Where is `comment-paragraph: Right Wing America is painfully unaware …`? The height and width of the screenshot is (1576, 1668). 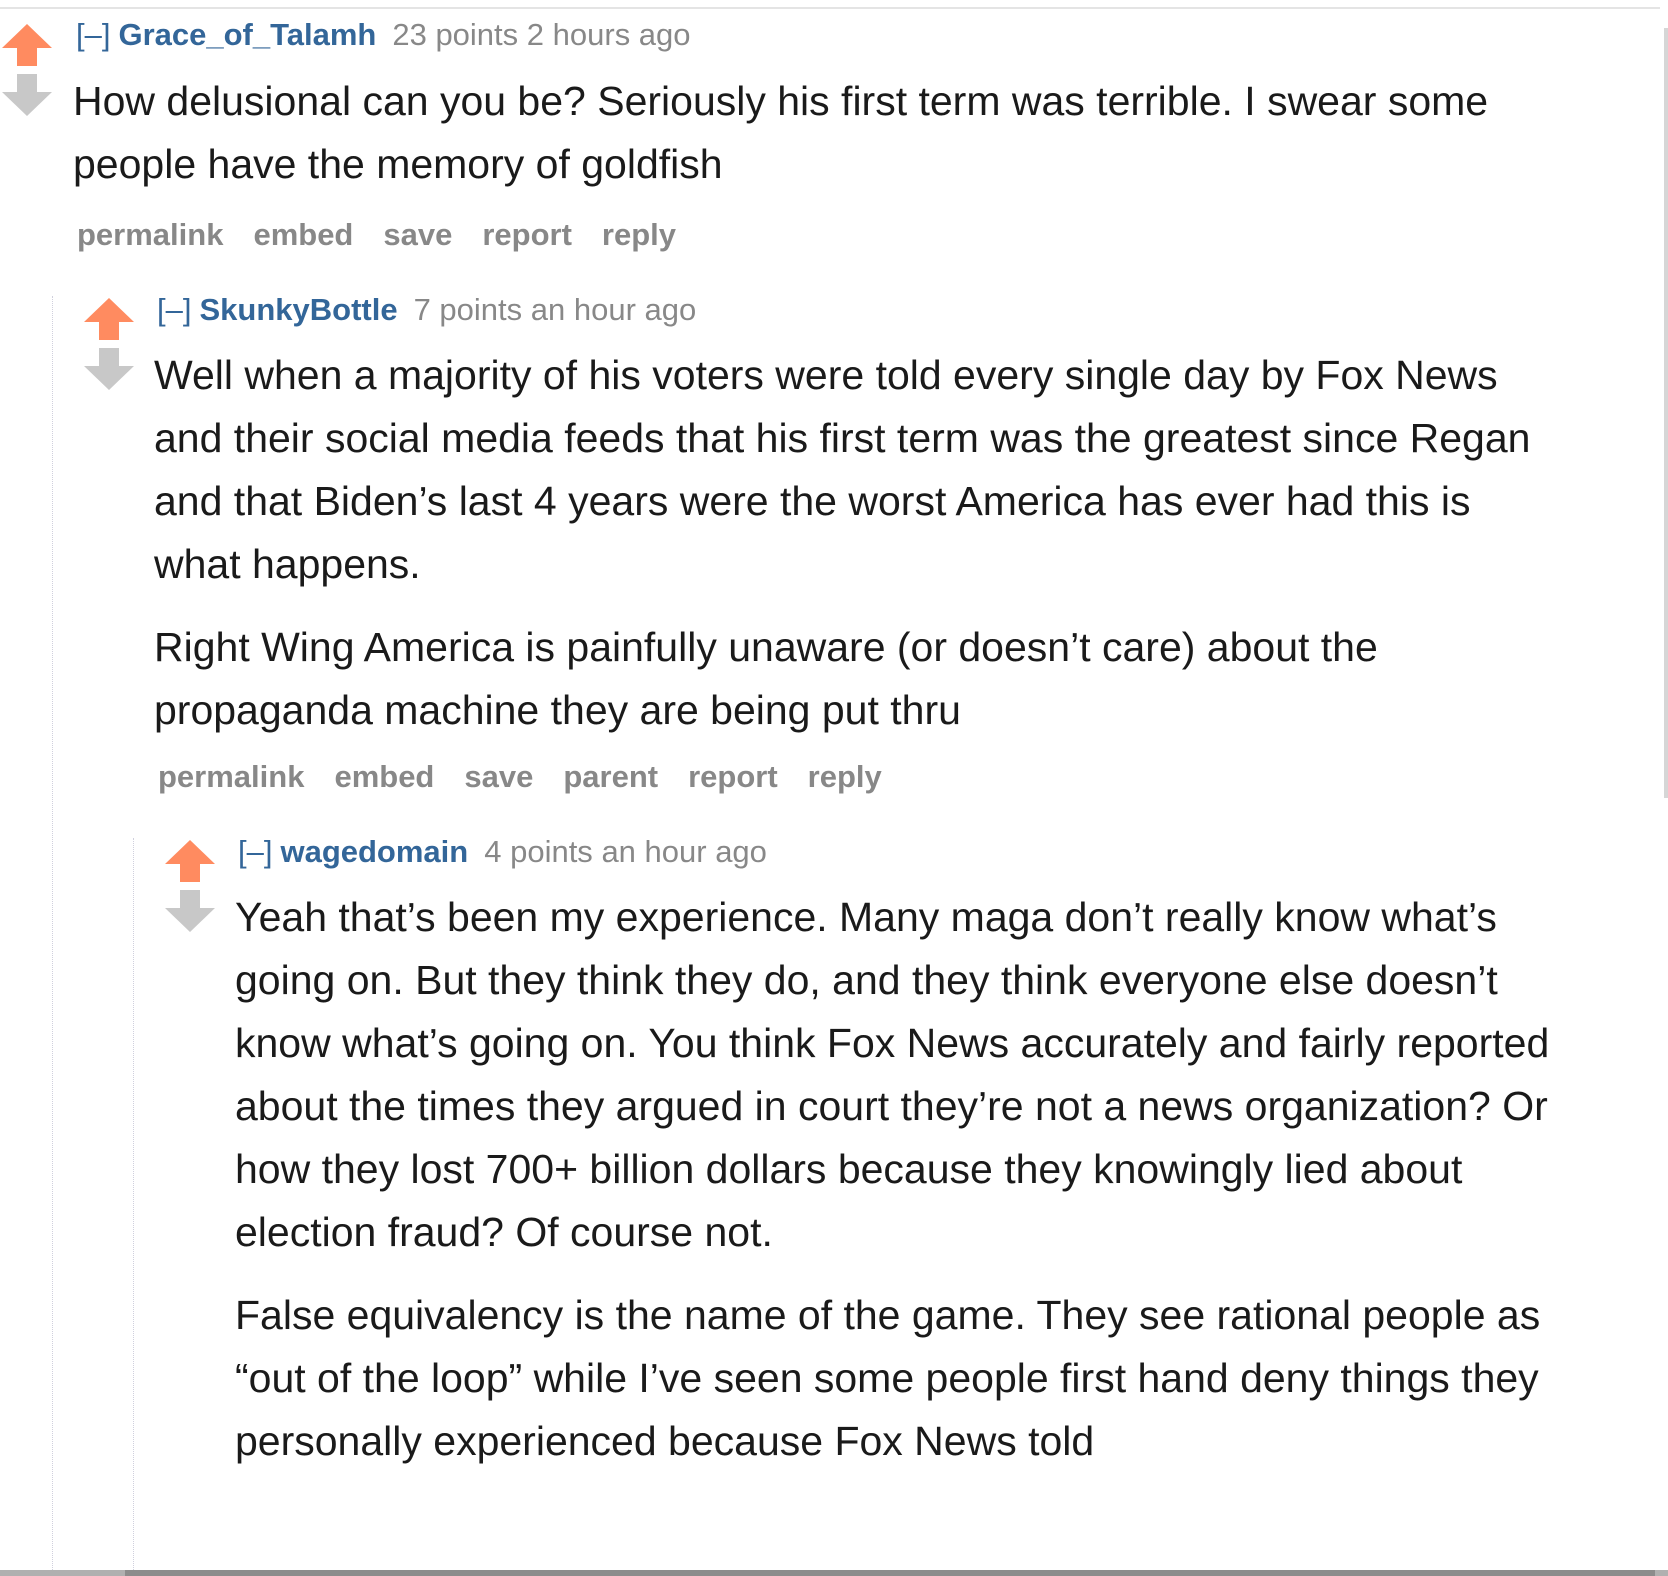 comment-paragraph: Right Wing America is painfully unaware … is located at coordinates (766, 678).